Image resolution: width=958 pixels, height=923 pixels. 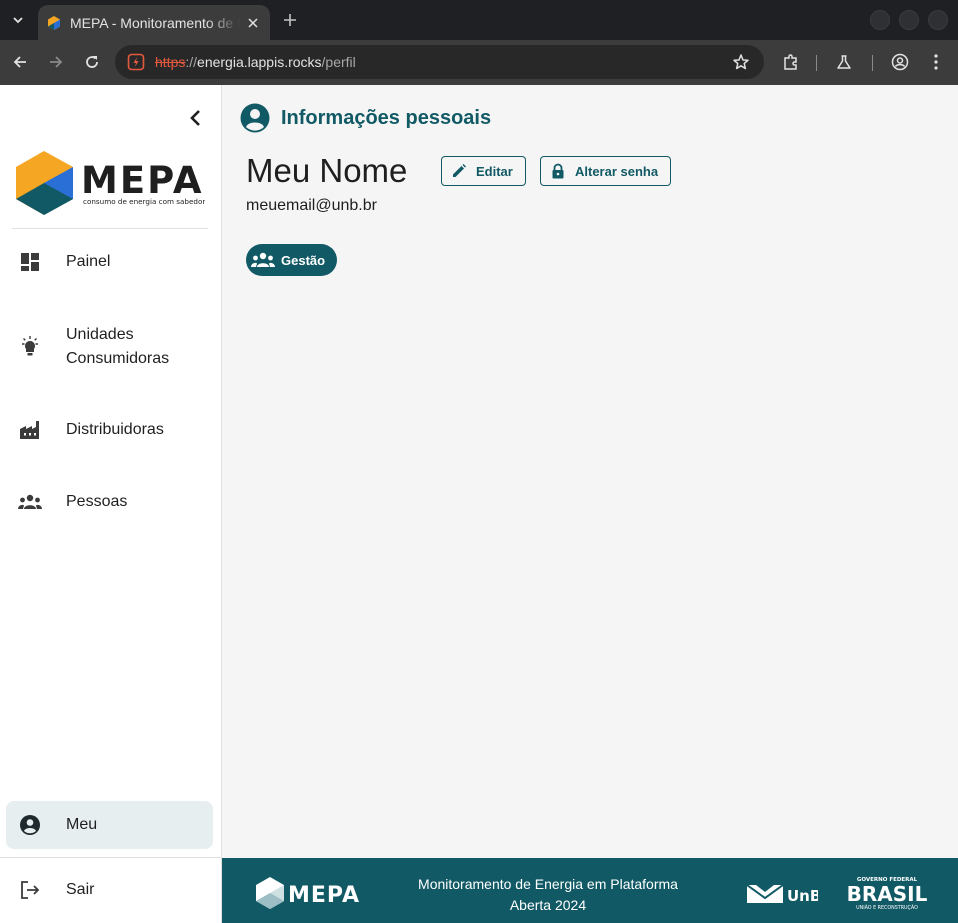 I want to click on sidebar-item-pessoas: Pessoas, so click(x=109, y=502).